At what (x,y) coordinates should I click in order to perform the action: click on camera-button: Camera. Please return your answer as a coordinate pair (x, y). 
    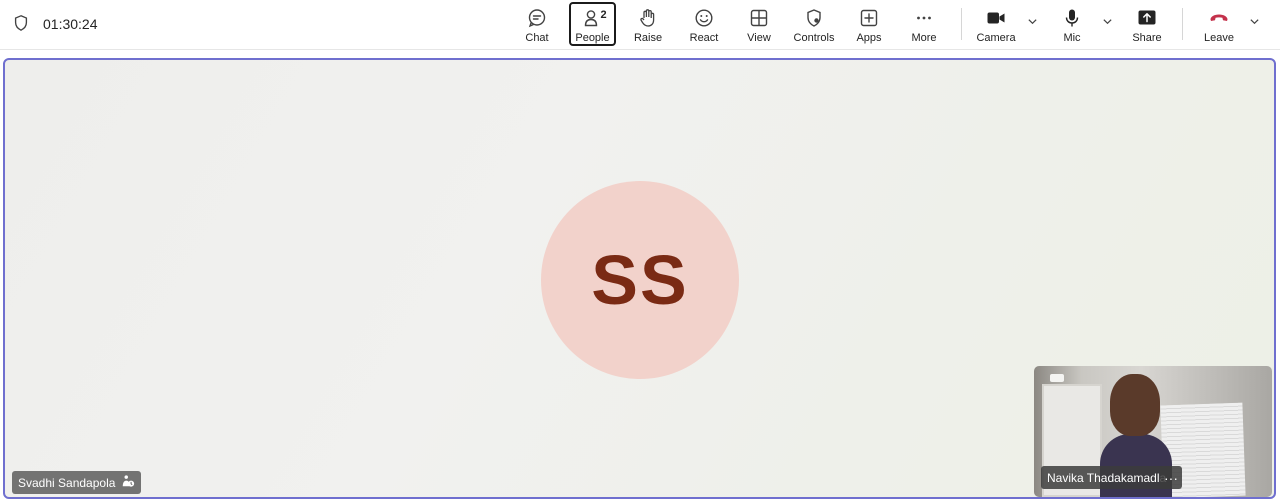
    Looking at the image, I should click on (996, 24).